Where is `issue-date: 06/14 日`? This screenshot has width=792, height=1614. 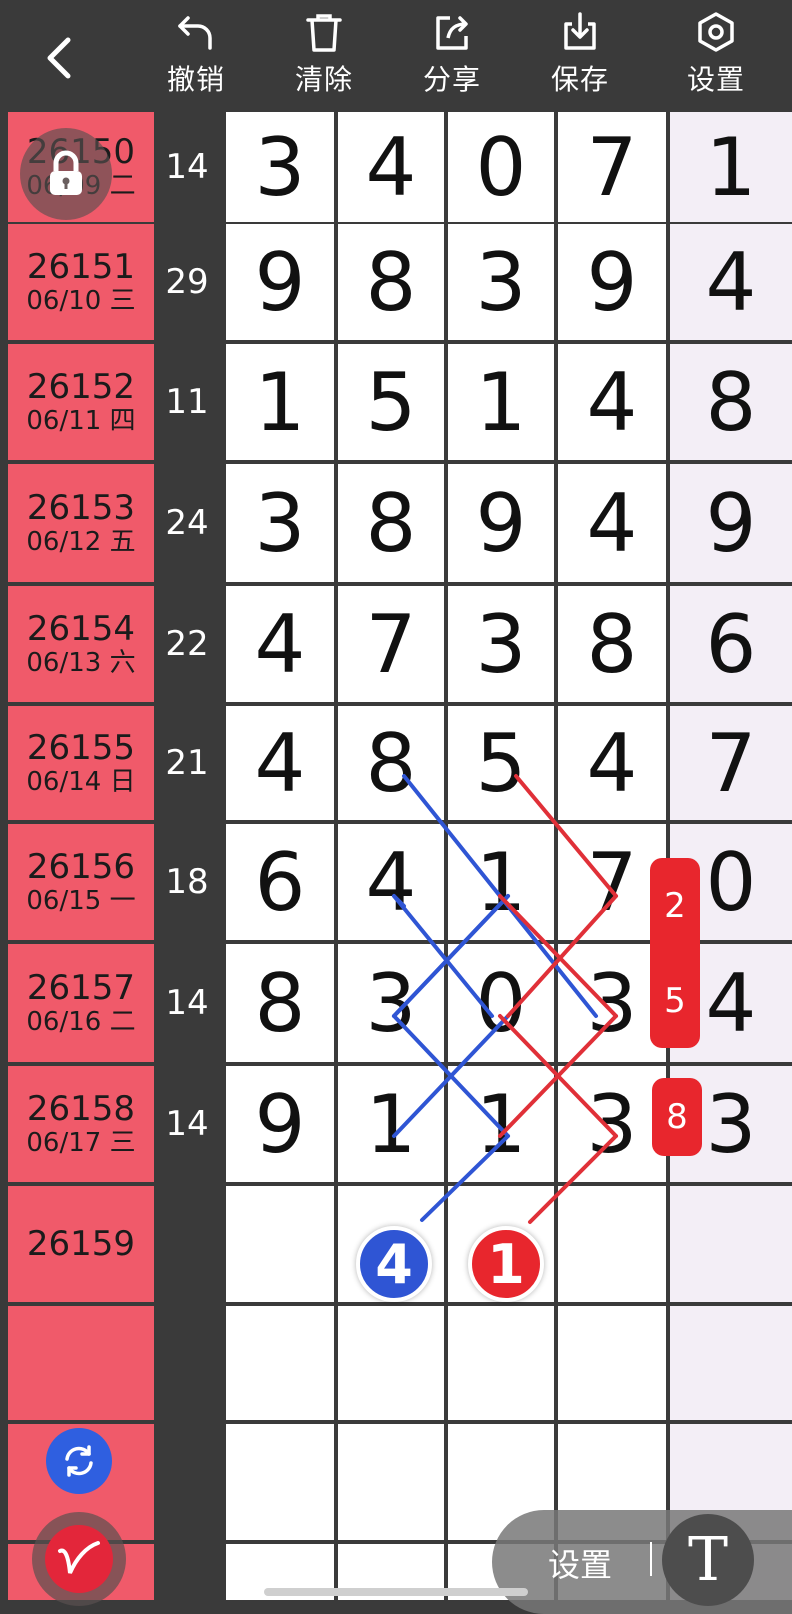
issue-date: 06/14 日 is located at coordinates (81, 782).